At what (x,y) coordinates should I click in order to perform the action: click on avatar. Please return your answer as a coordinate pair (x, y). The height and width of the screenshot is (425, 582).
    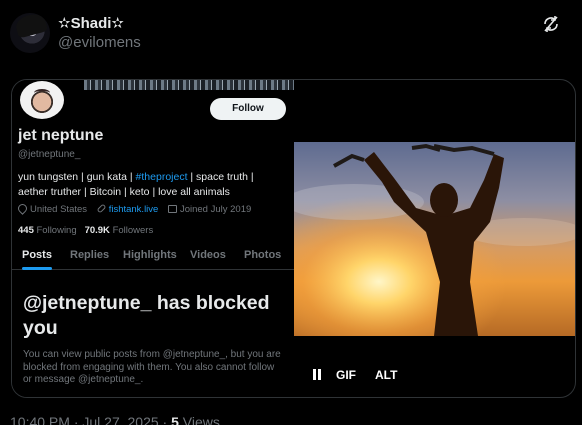
    Looking at the image, I should click on (30, 33).